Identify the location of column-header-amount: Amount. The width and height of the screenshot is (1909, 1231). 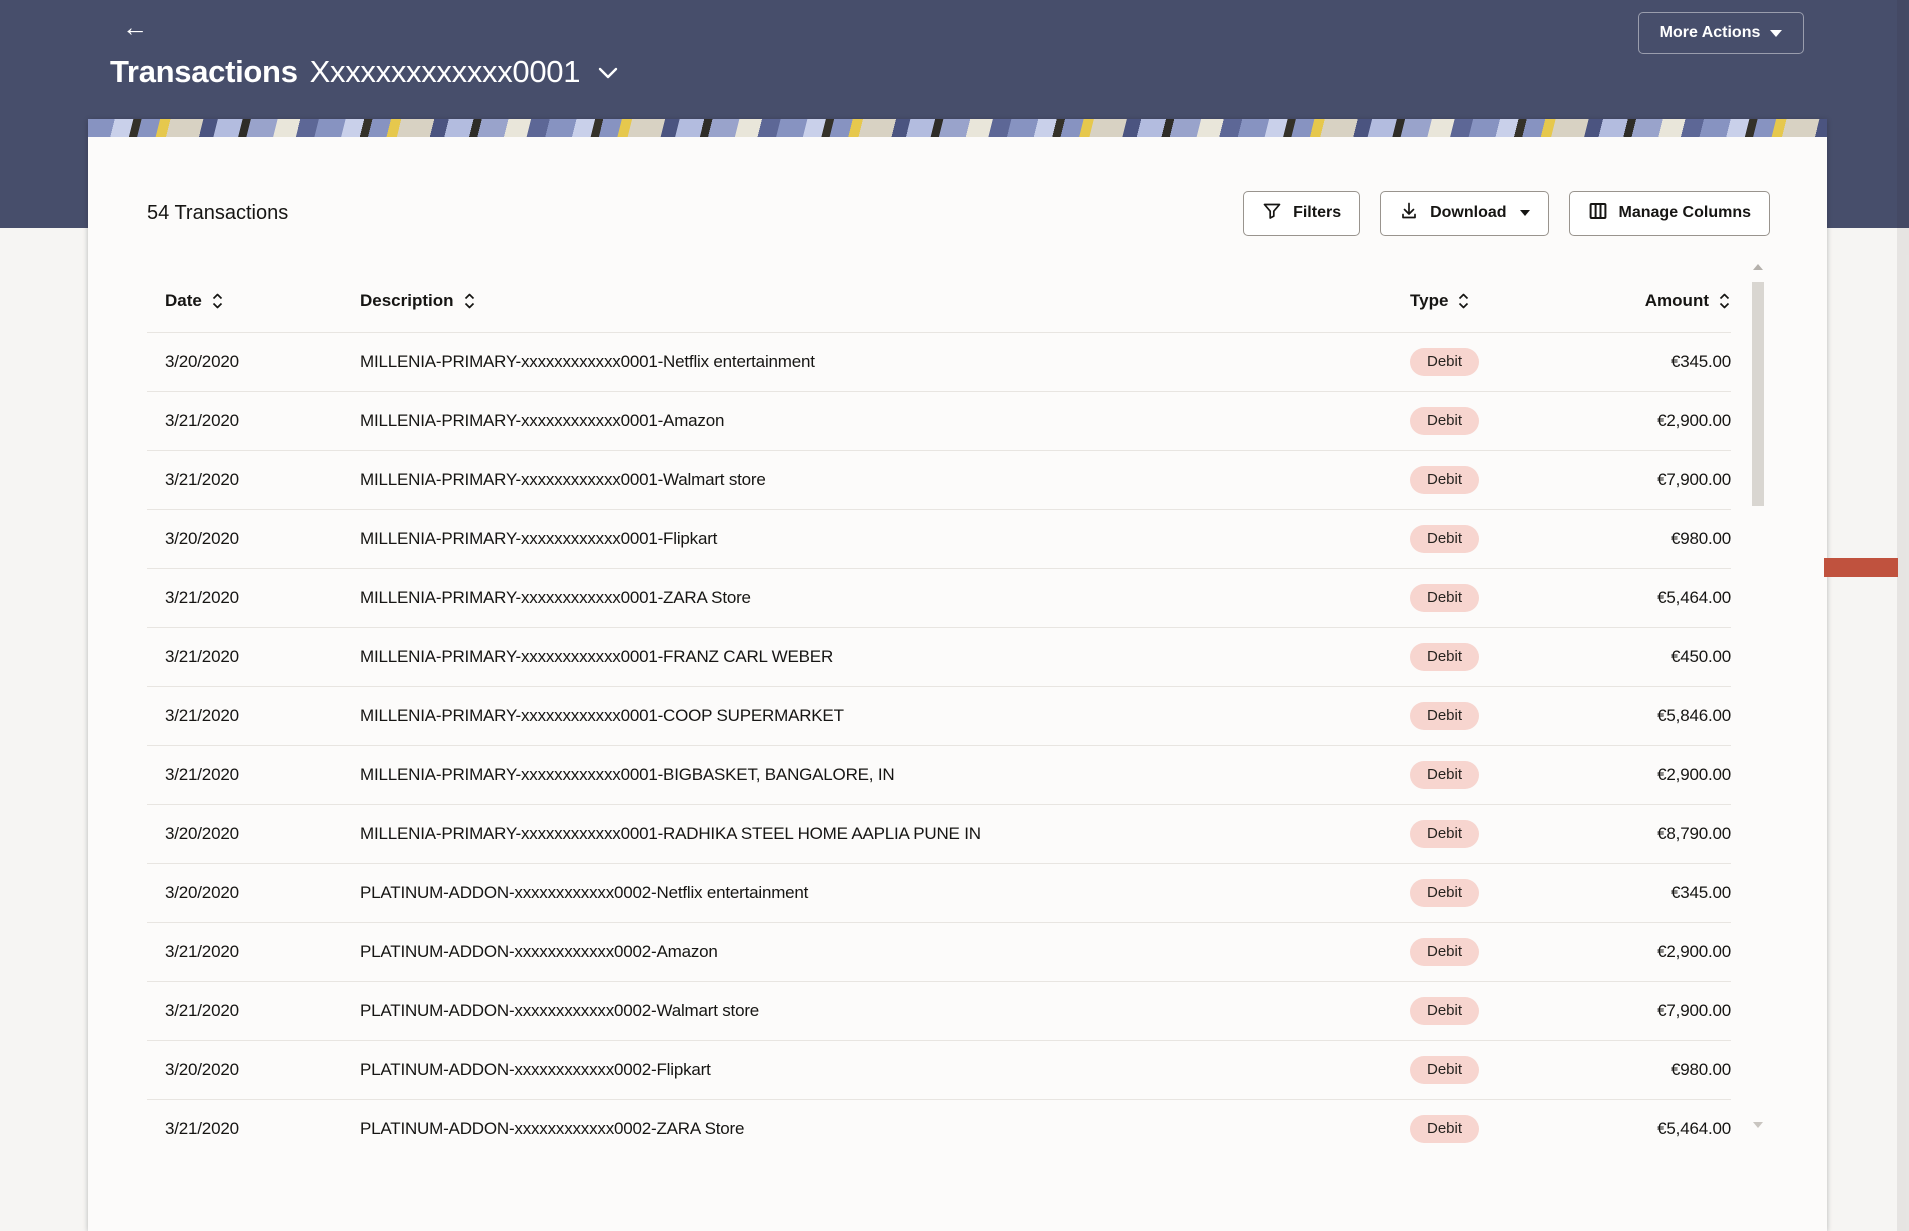
(1680, 301).